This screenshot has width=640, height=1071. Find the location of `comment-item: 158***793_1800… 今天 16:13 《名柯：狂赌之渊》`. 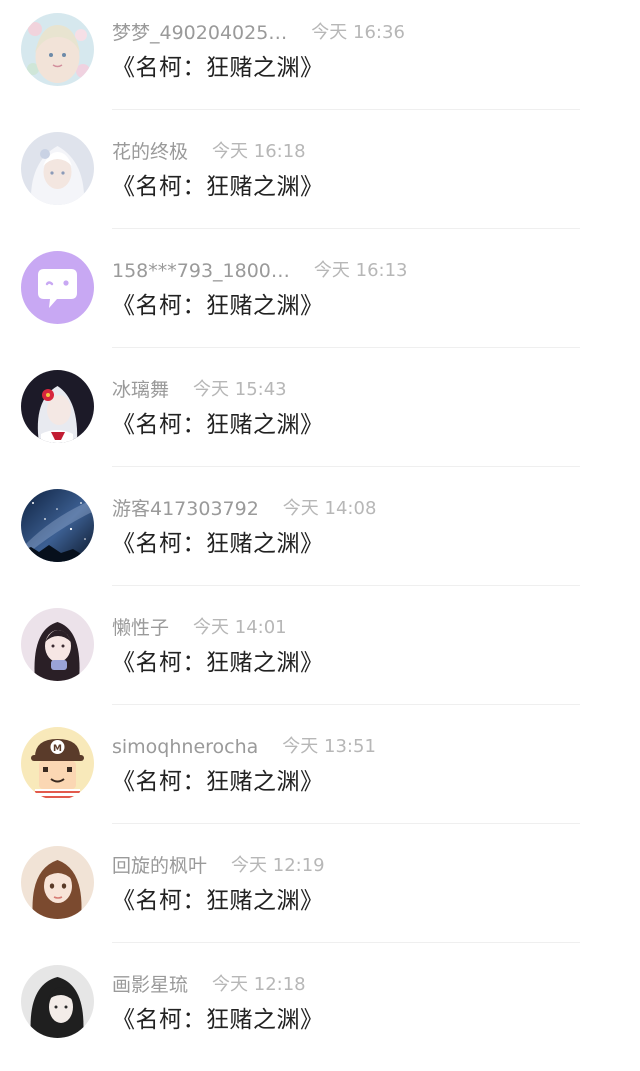

comment-item: 158***793_1800… 今天 16:13 《名柯：狂赌之渊》 is located at coordinates (320, 297).